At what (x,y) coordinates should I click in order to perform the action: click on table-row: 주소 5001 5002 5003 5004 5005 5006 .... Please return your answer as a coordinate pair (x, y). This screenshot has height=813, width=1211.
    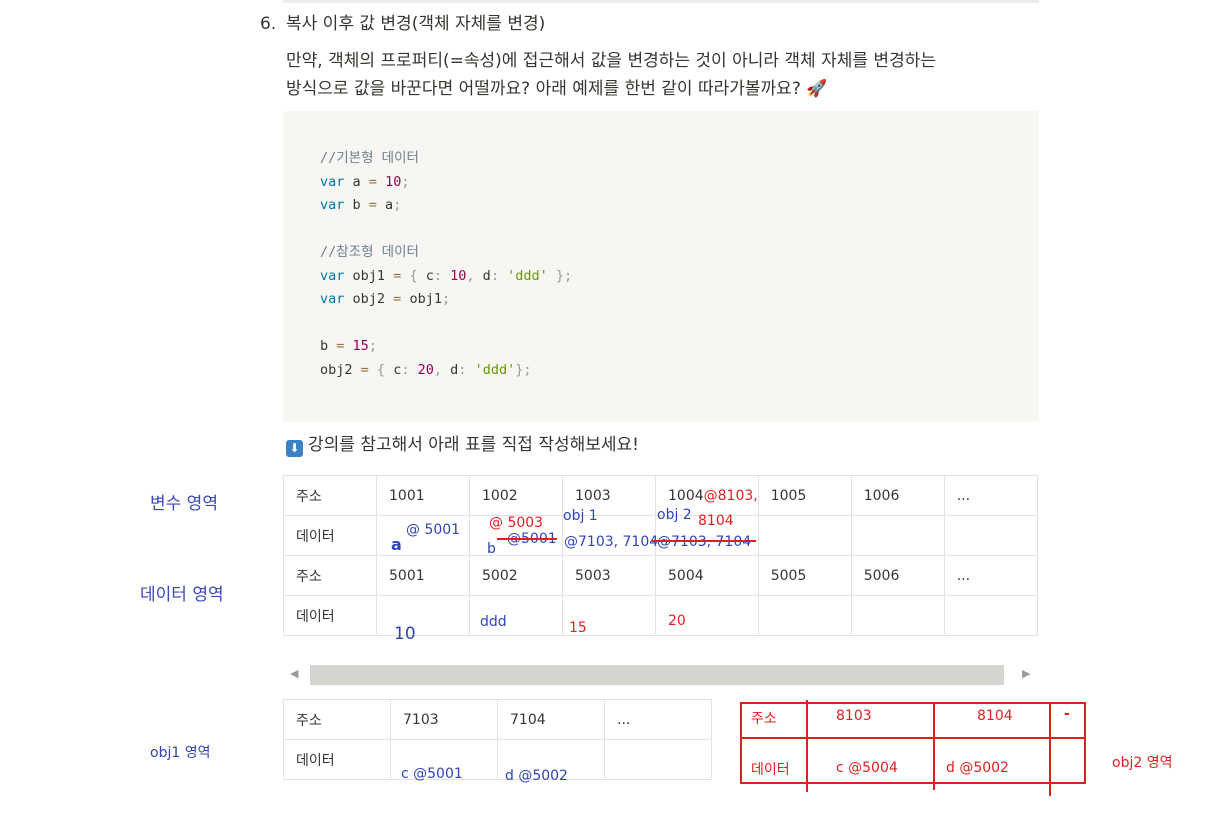
    Looking at the image, I should click on (660, 575).